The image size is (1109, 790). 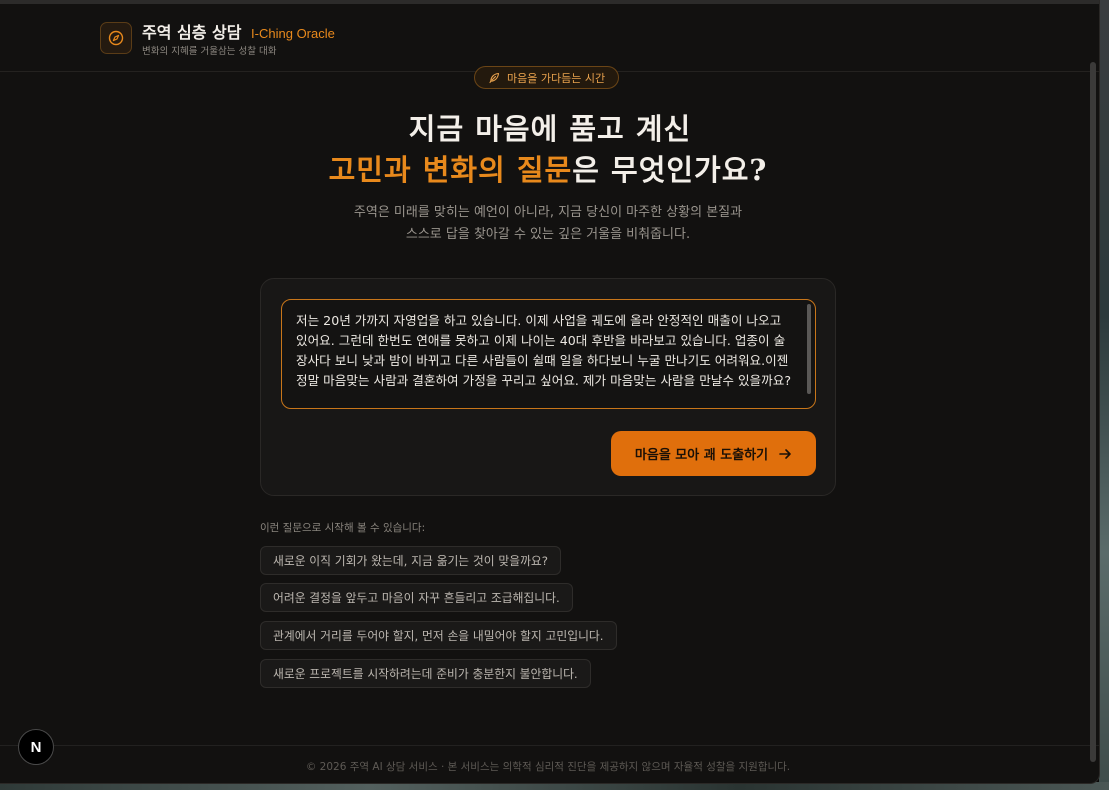 What do you see at coordinates (494, 77) in the screenshot?
I see `feather-icon` at bounding box center [494, 77].